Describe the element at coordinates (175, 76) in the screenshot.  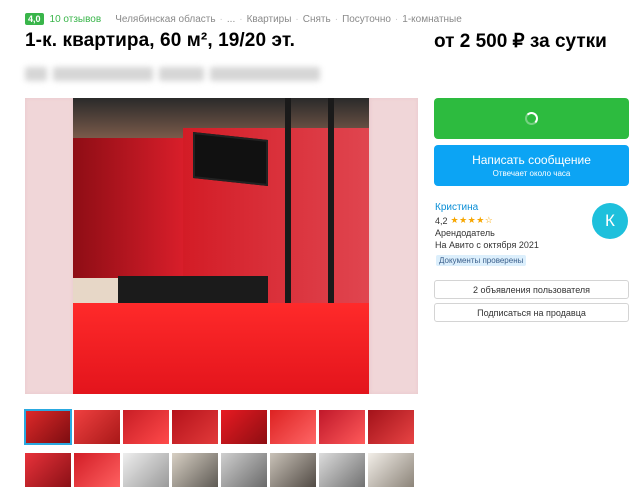
I see `blurred-address` at that location.